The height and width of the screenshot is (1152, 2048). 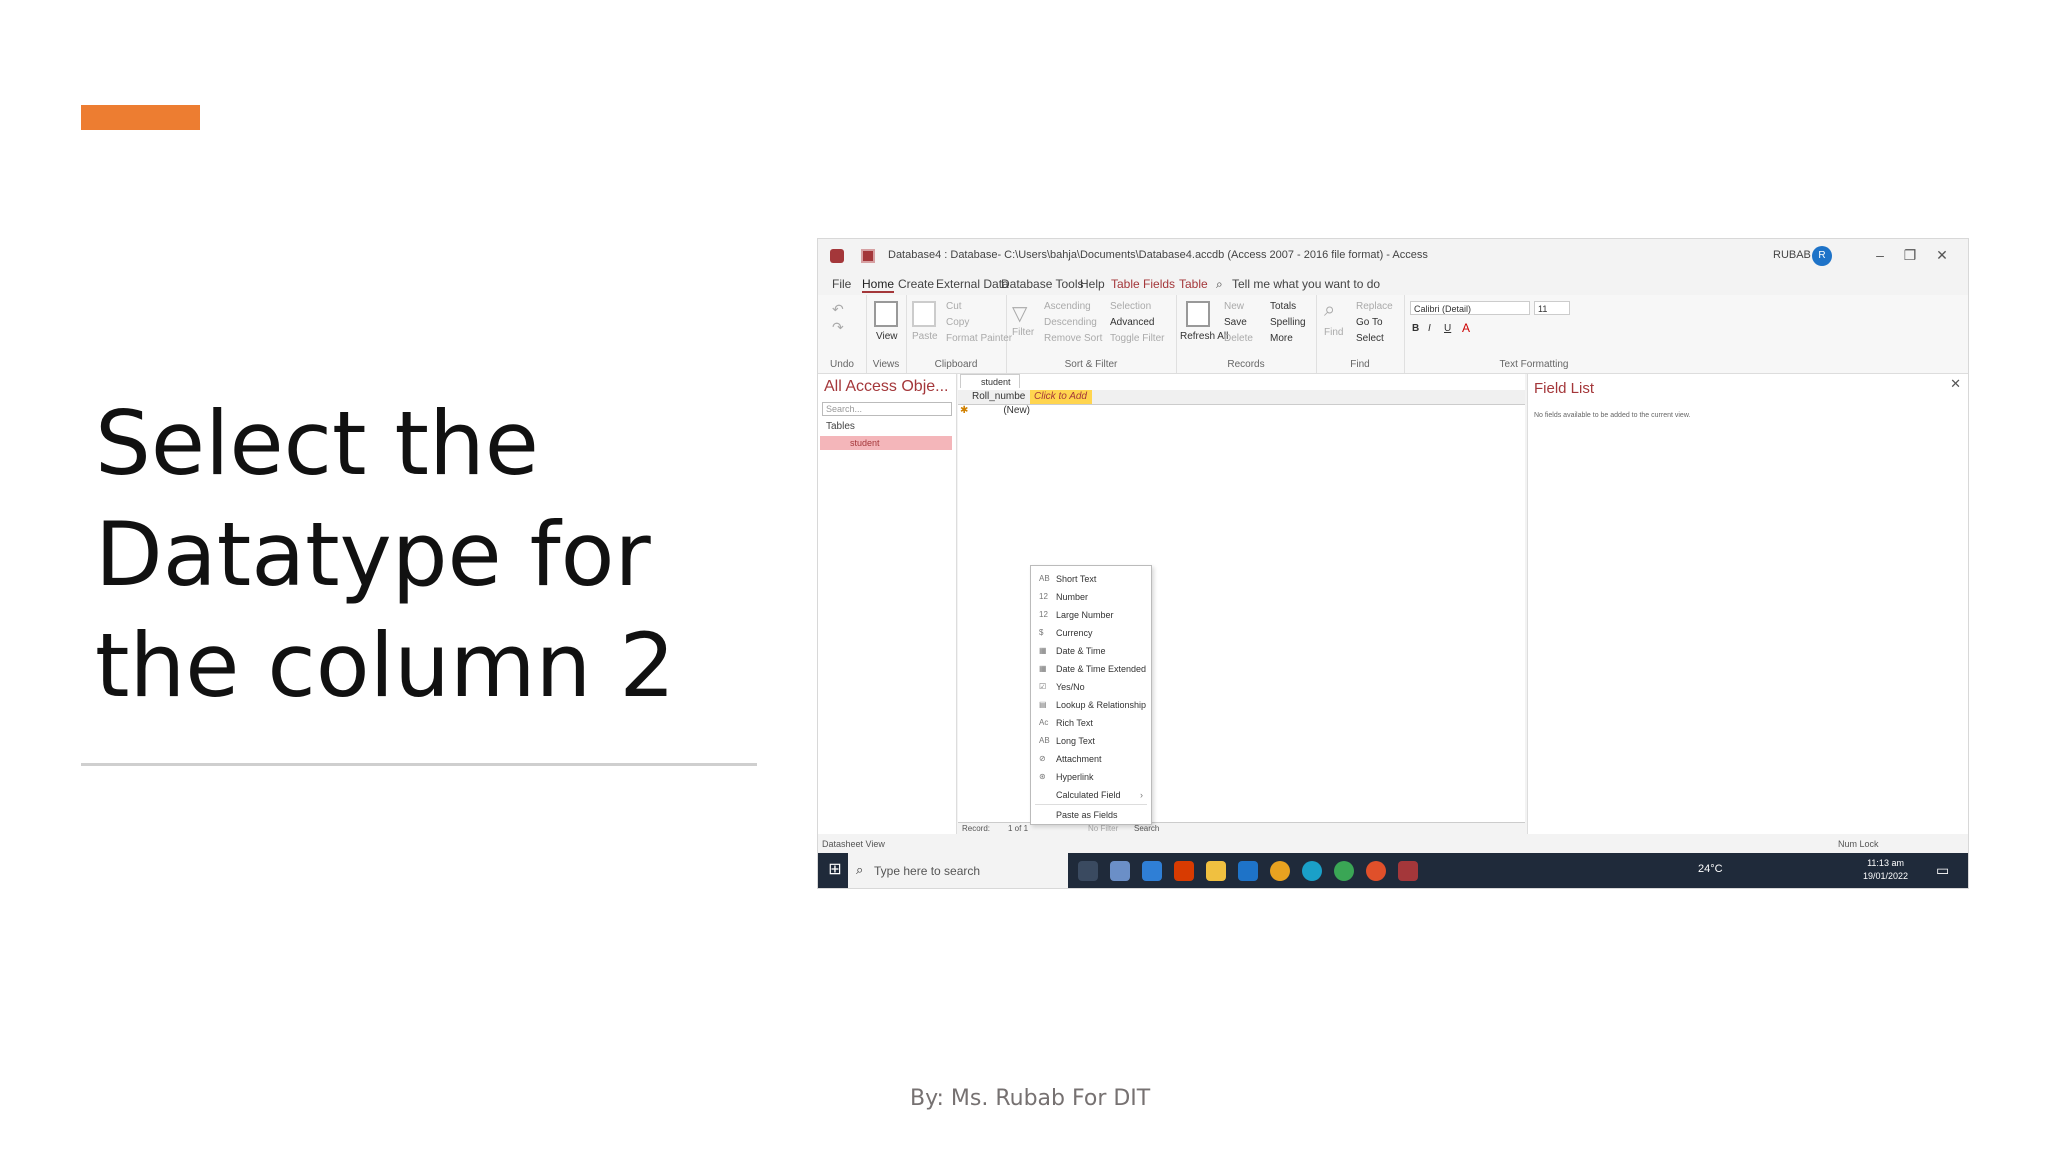 What do you see at coordinates (1143, 284) in the screenshot?
I see `menu-table-fields: Table Fields` at bounding box center [1143, 284].